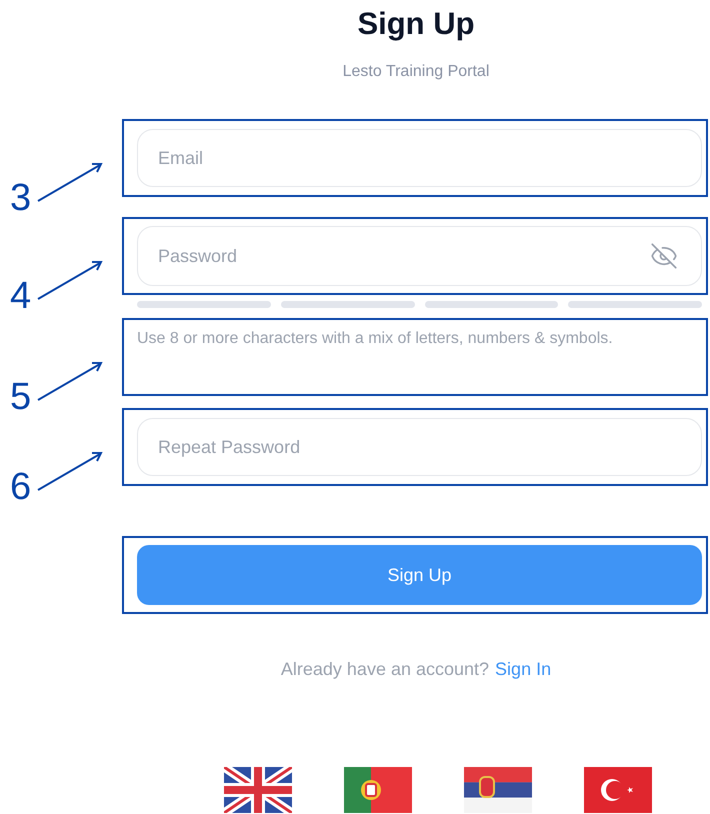 The image size is (710, 814). I want to click on portugal-flag-icon, so click(378, 790).